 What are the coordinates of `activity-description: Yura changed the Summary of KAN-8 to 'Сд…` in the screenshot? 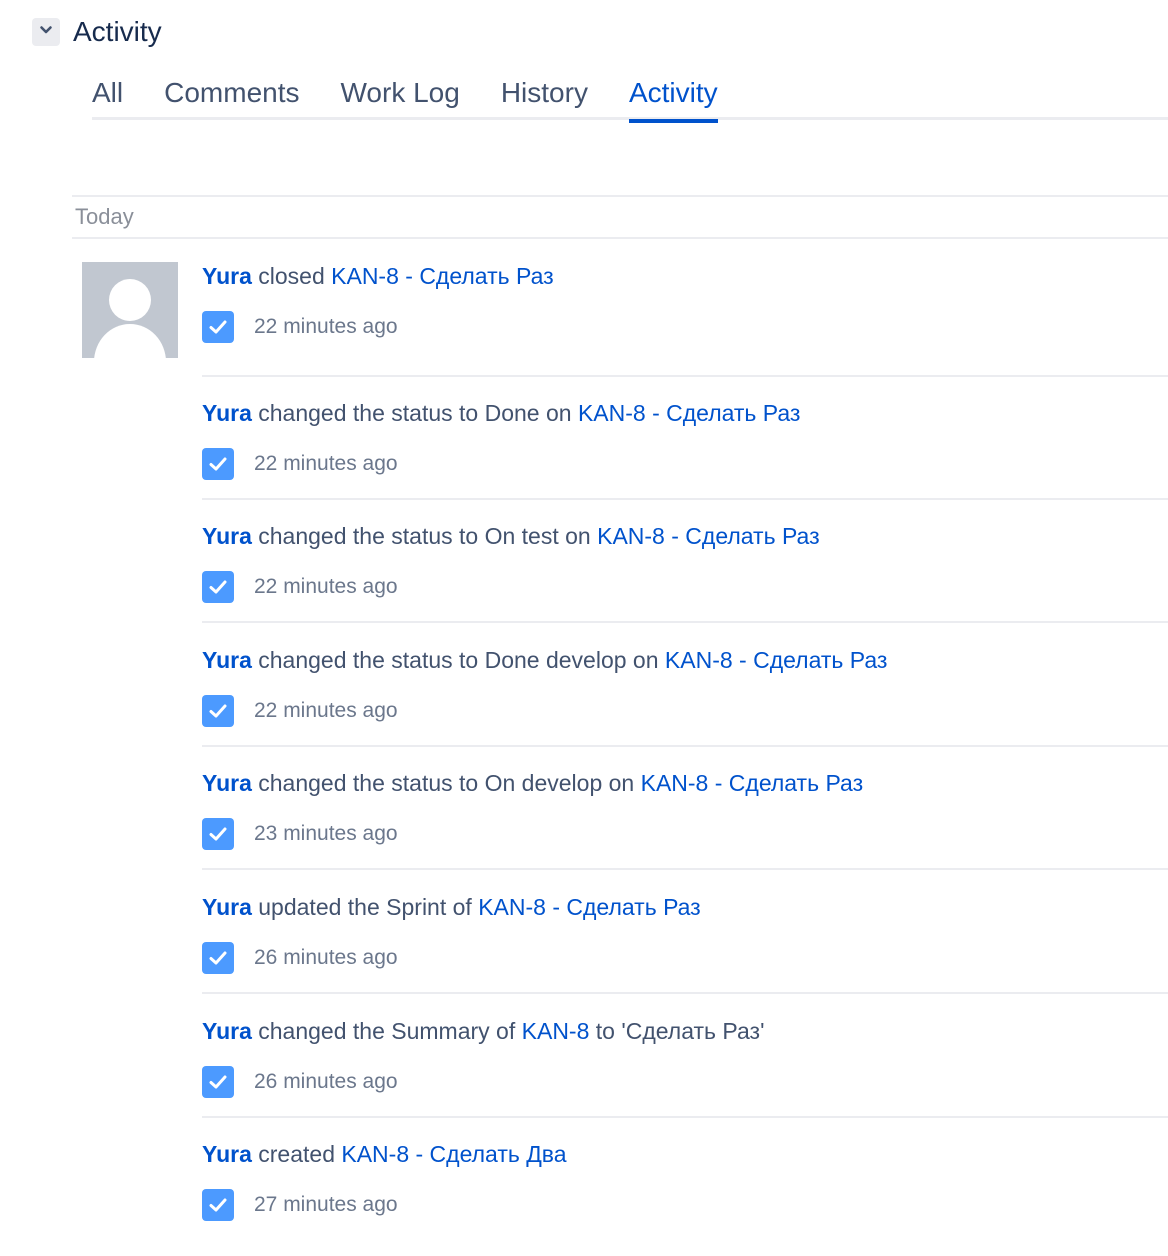 It's located at (685, 1031).